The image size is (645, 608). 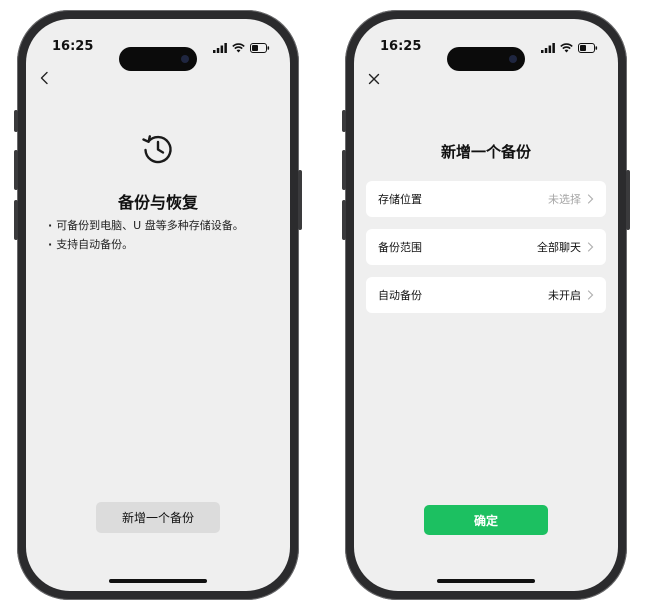 I want to click on storage-location-row: 存储位置 未选择, so click(x=486, y=199).